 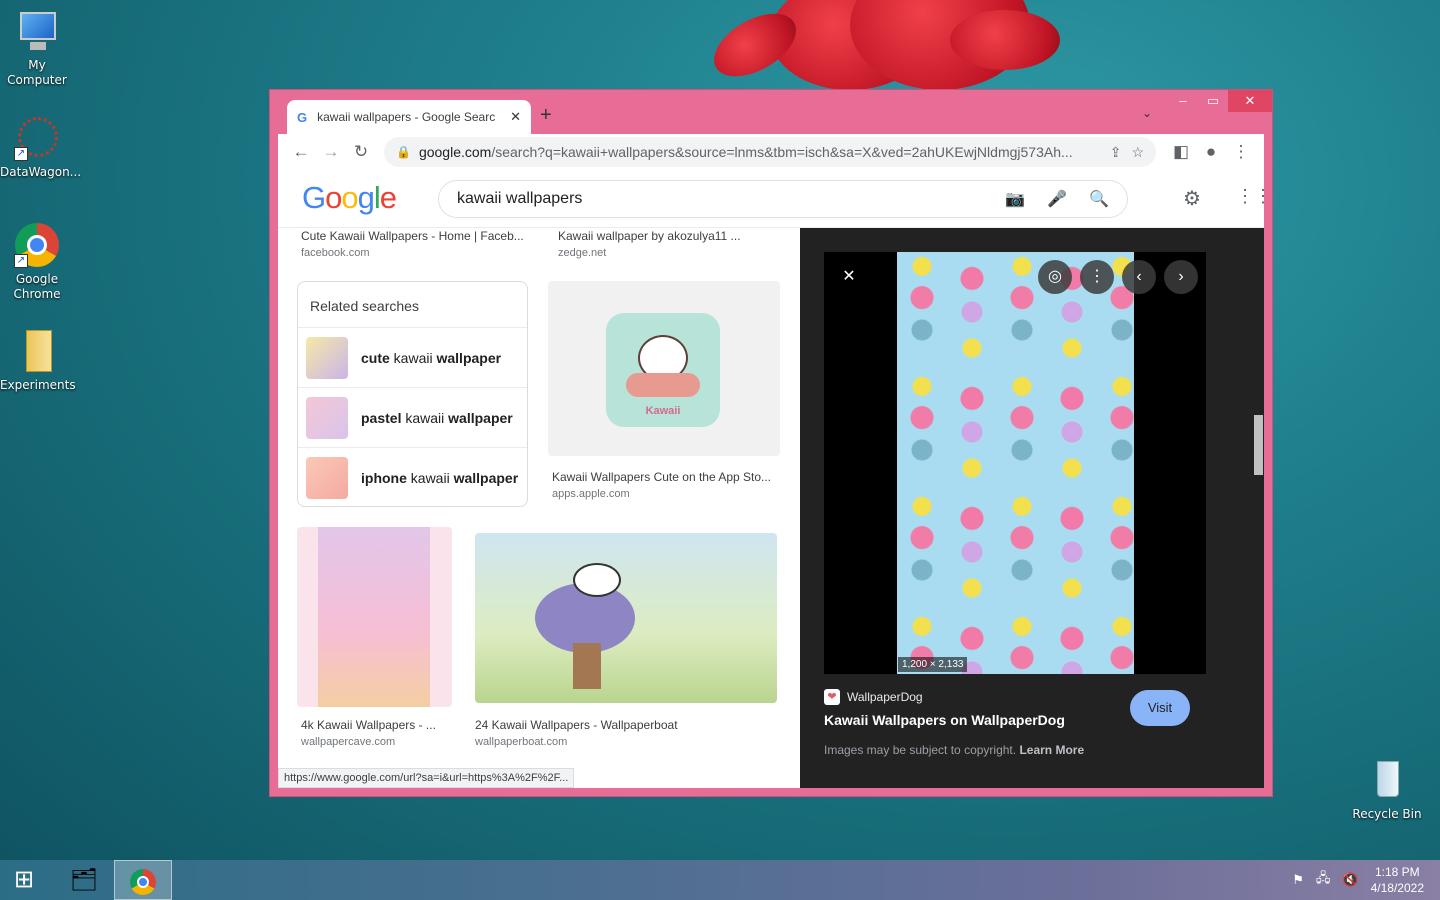 What do you see at coordinates (1387, 814) in the screenshot?
I see `desktop-icon-label: Recycle Bin` at bounding box center [1387, 814].